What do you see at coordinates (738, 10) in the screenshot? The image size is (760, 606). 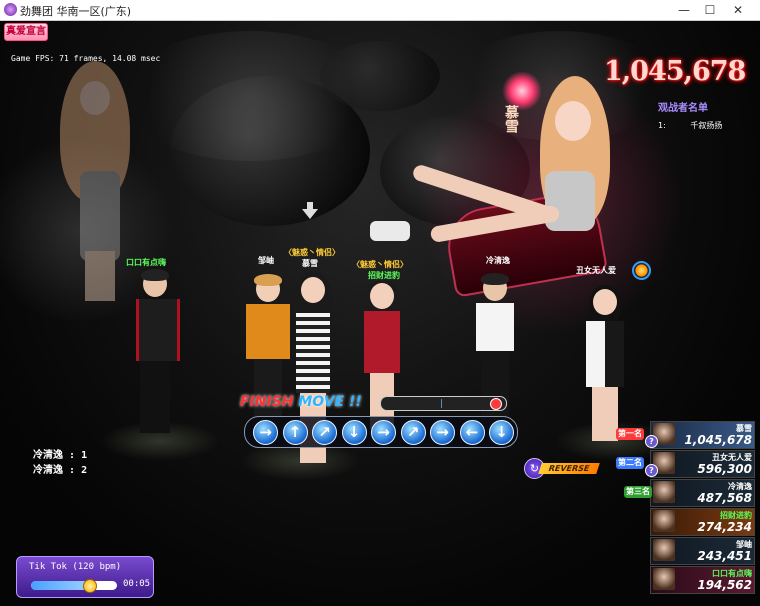 I see `close-button: ✕` at bounding box center [738, 10].